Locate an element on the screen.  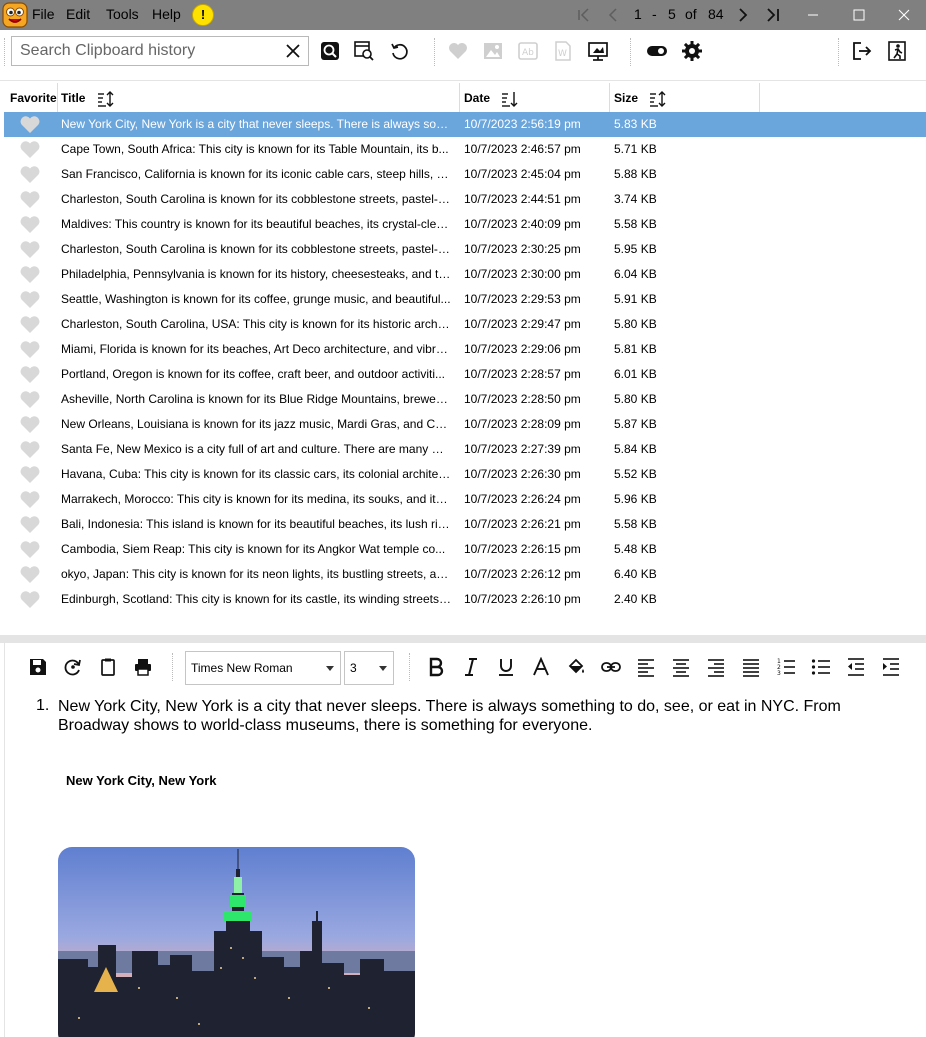
menu-help: Help is located at coordinates (166, 15).